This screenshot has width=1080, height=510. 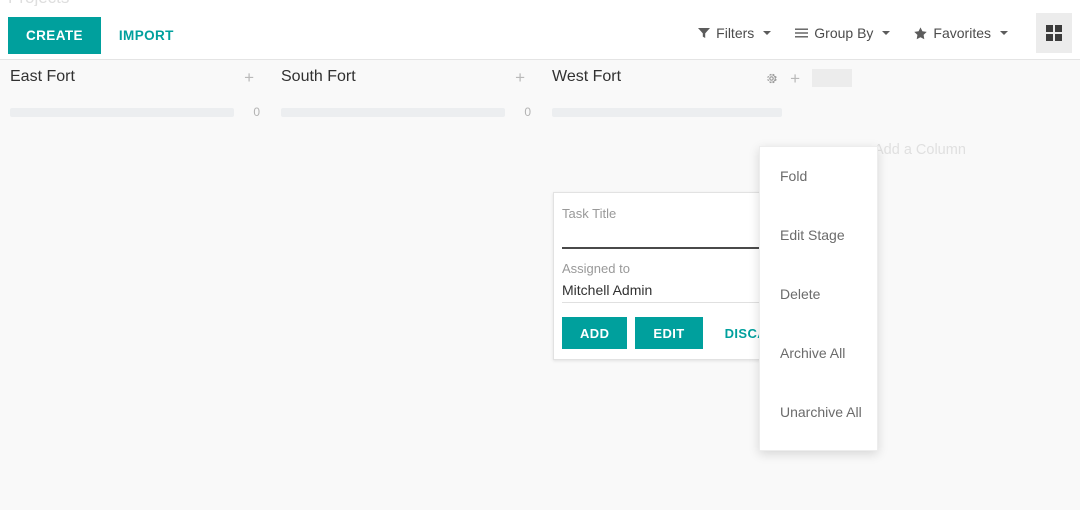 I want to click on kanban-column-title: South Fort, so click(x=318, y=76).